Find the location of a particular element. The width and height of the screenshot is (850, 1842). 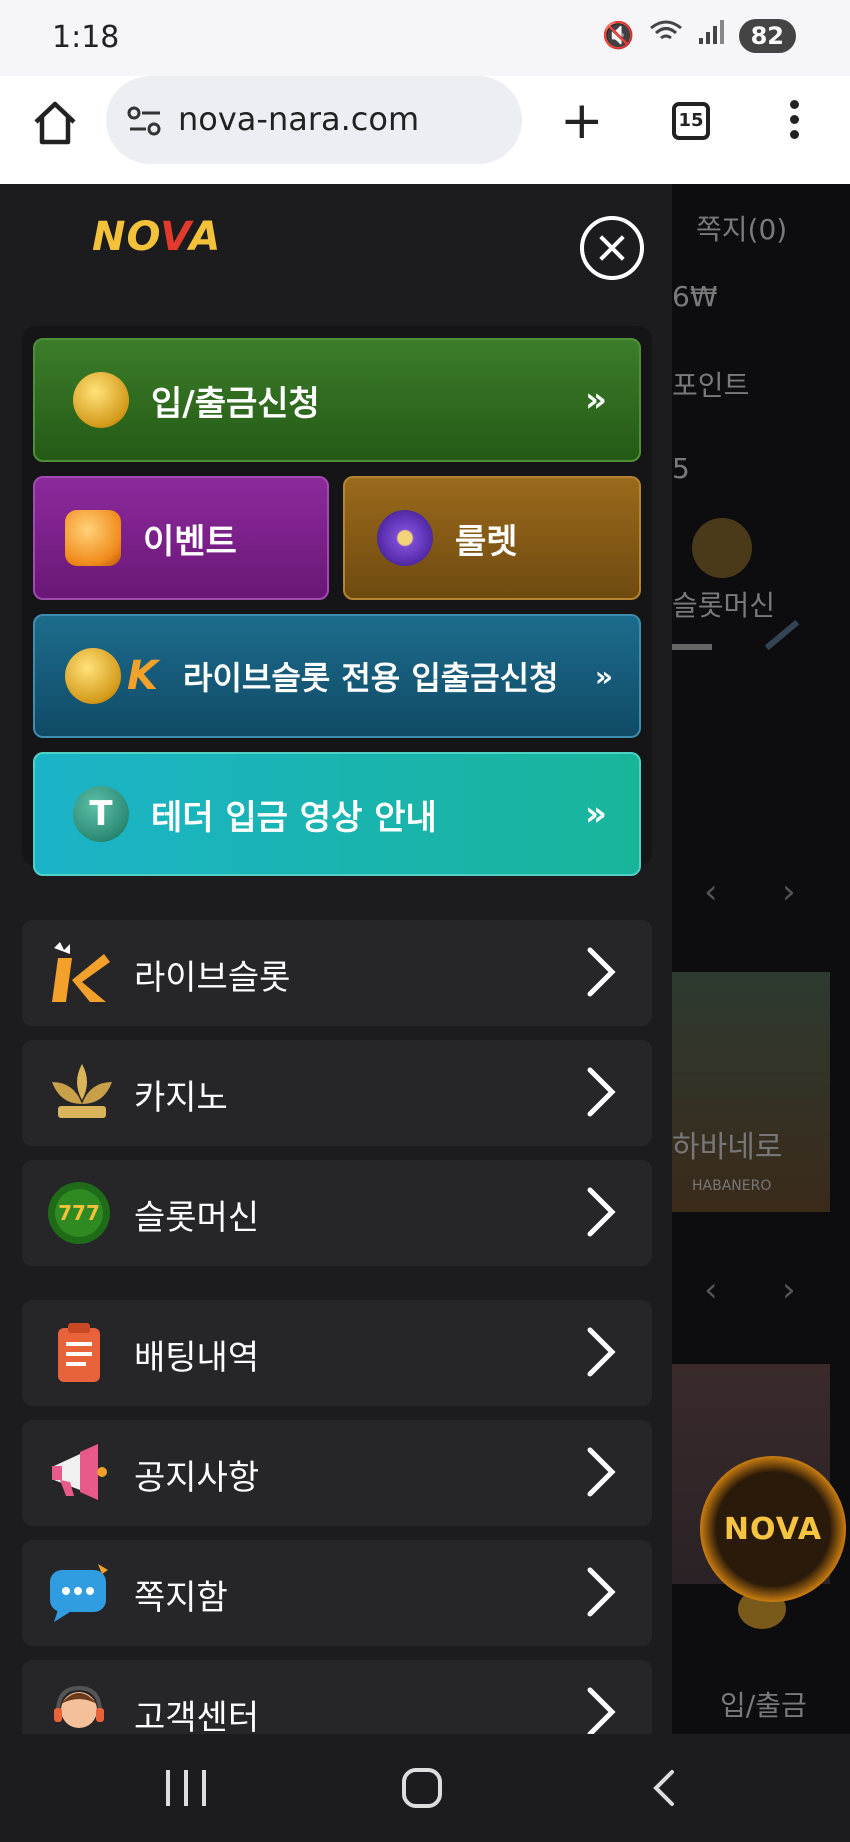

roulette-label: 룰렛 is located at coordinates (486, 541).